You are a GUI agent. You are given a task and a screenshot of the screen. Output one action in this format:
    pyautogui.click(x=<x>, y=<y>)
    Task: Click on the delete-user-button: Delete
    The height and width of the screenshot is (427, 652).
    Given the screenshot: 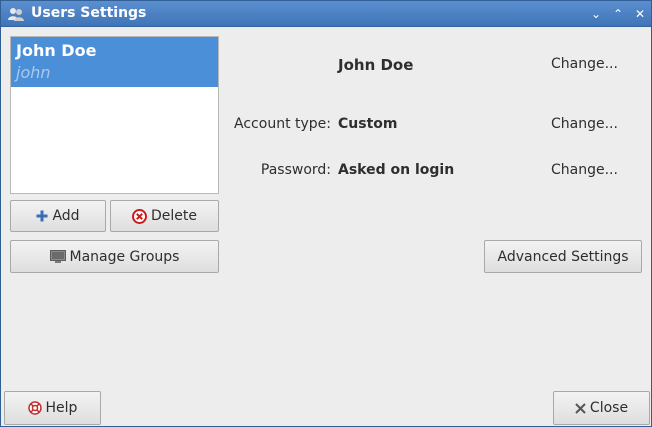 What is the action you would take?
    pyautogui.click(x=164, y=216)
    